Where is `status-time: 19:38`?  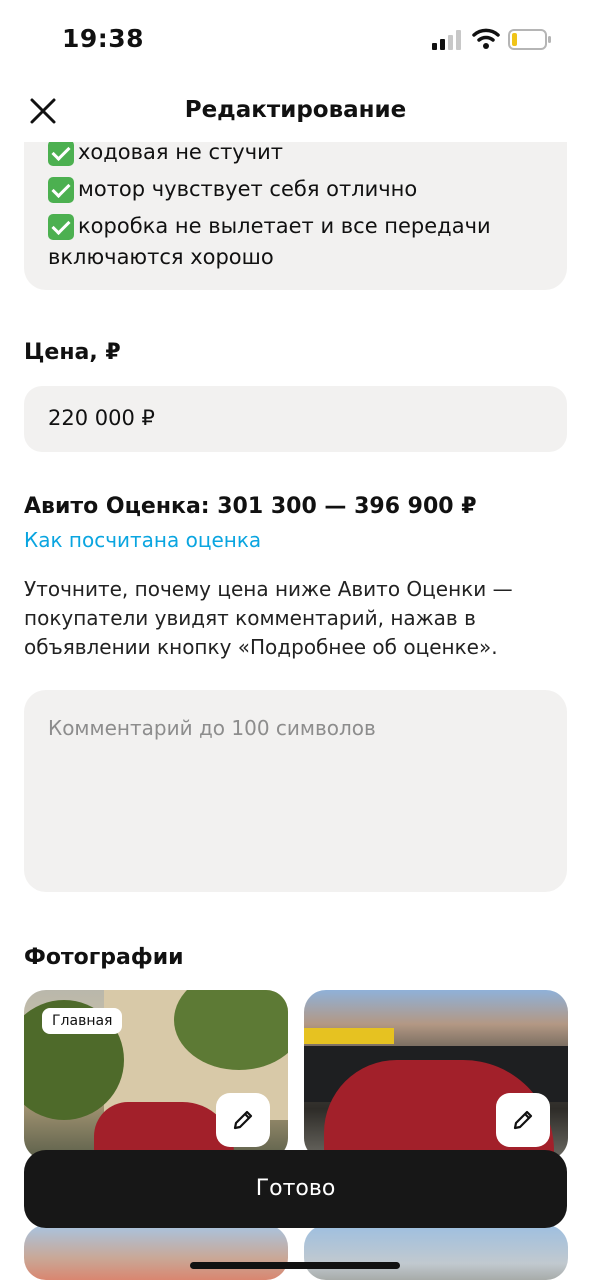
status-time: 19:38 is located at coordinates (103, 38).